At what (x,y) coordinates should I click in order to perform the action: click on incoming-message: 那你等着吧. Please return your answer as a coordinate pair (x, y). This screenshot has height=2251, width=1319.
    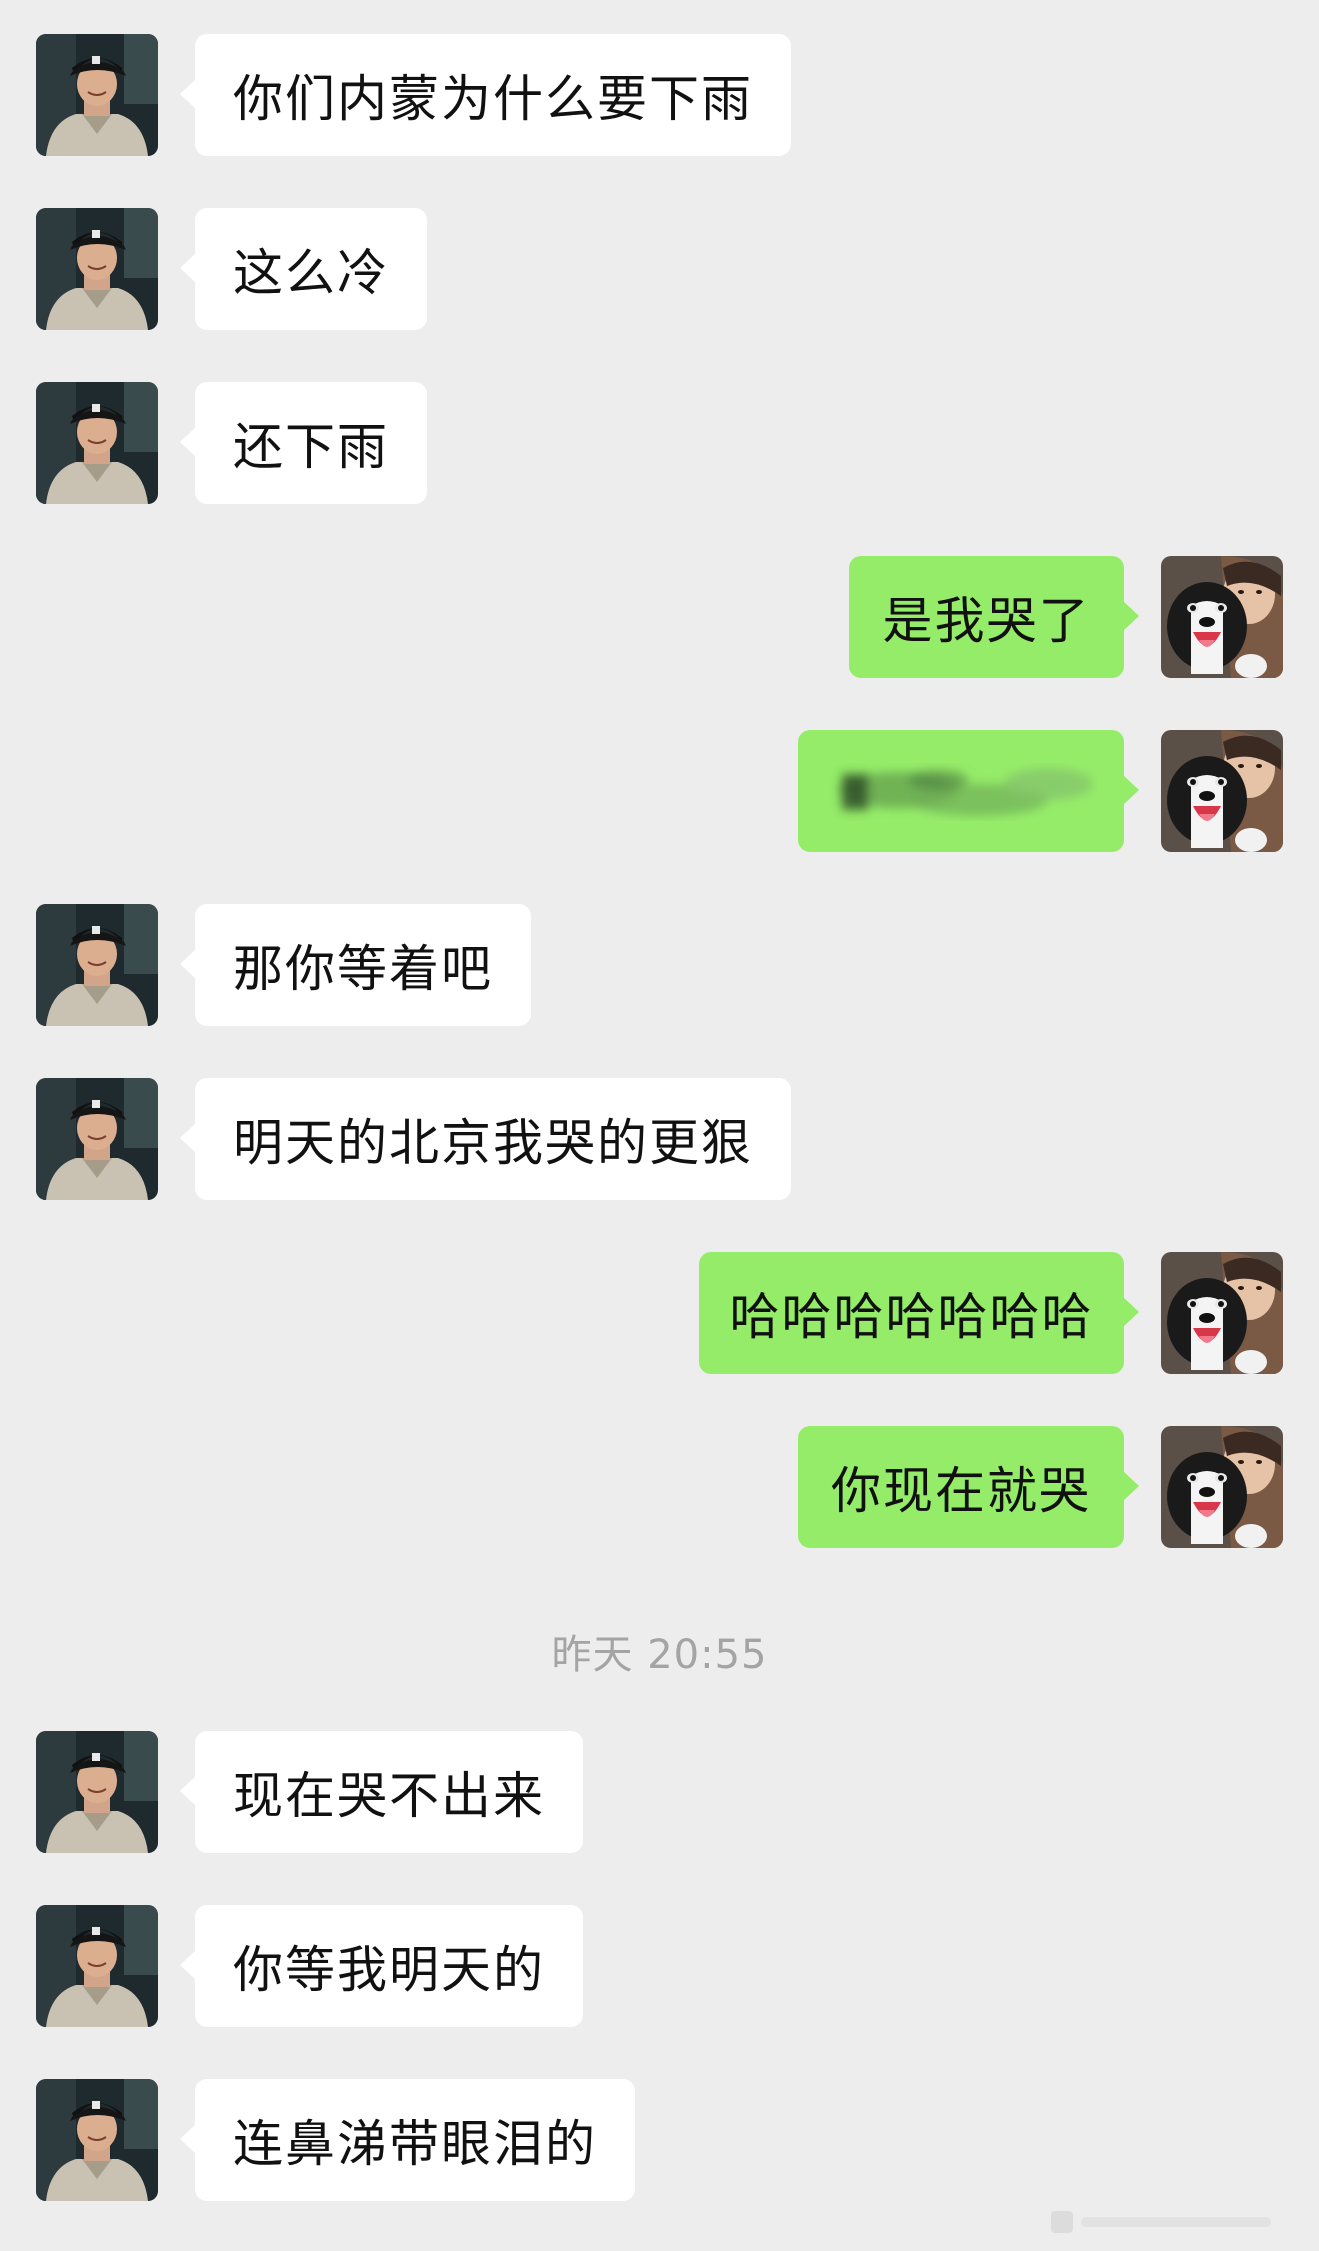
    Looking at the image, I should click on (355, 965).